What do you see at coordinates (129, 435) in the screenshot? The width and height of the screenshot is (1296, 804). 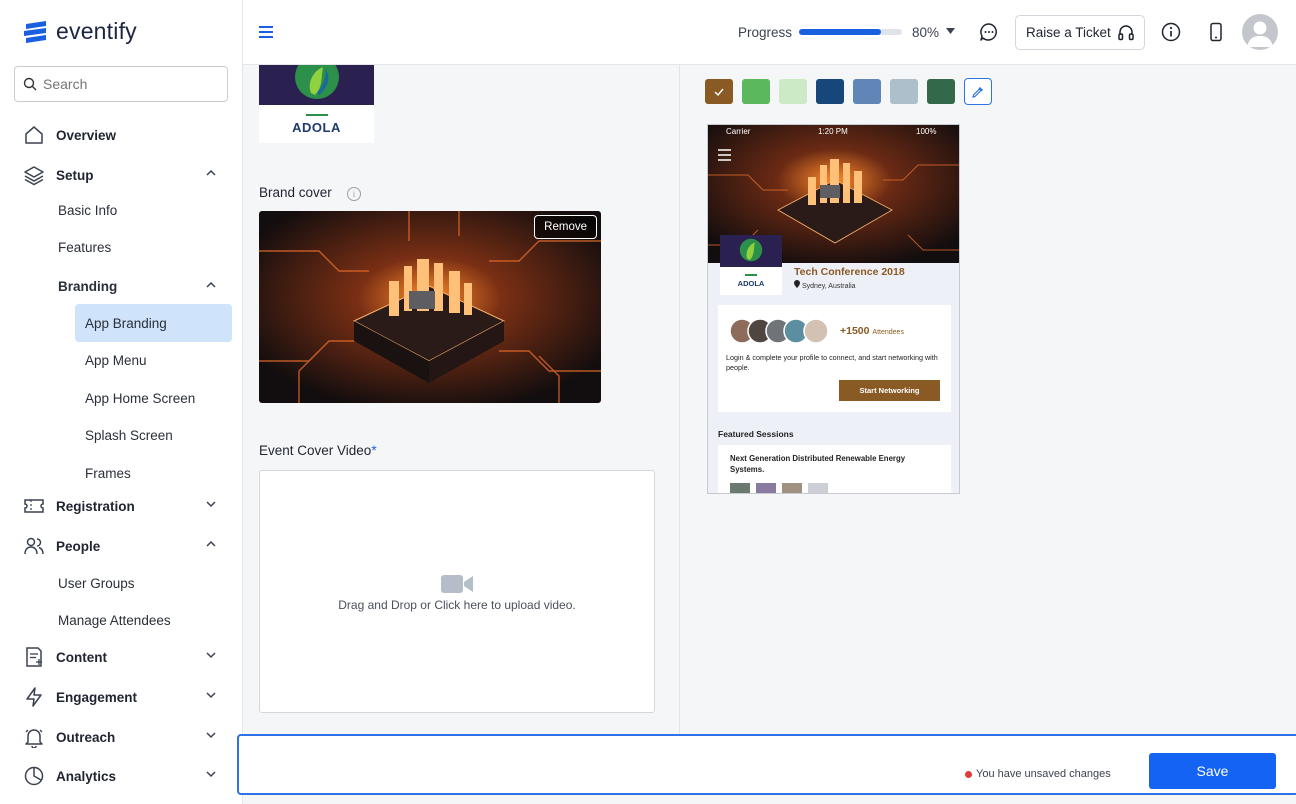 I see `sidebar-item-label: Splash Screen` at bounding box center [129, 435].